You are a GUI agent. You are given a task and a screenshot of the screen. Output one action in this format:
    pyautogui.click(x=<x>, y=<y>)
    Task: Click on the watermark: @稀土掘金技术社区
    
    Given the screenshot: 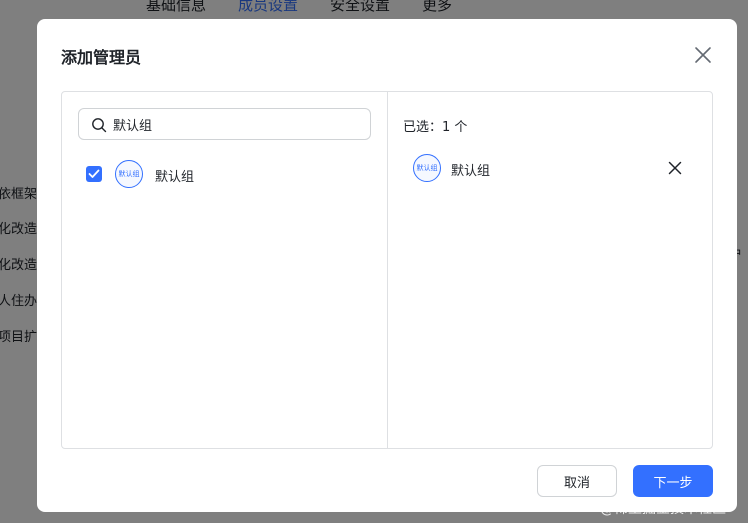 What is the action you would take?
    pyautogui.click(x=663, y=509)
    